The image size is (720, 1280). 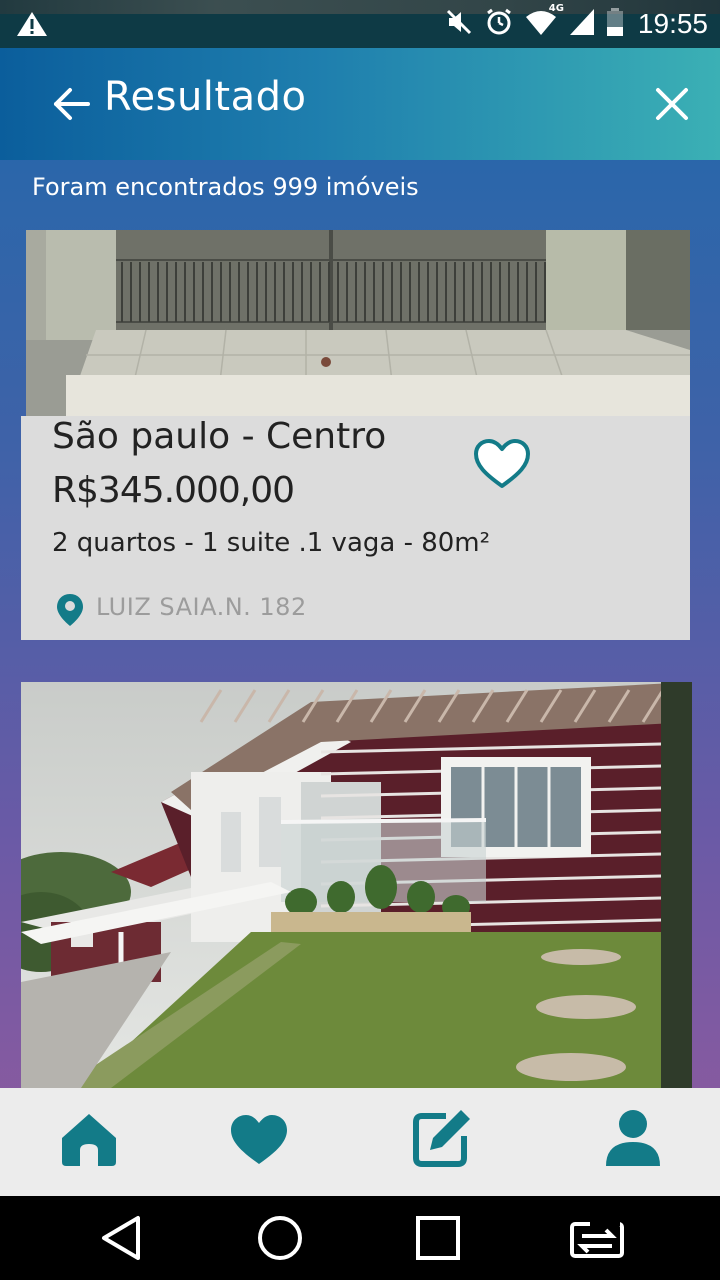 I want to click on system-switch-button, so click(x=596, y=1238).